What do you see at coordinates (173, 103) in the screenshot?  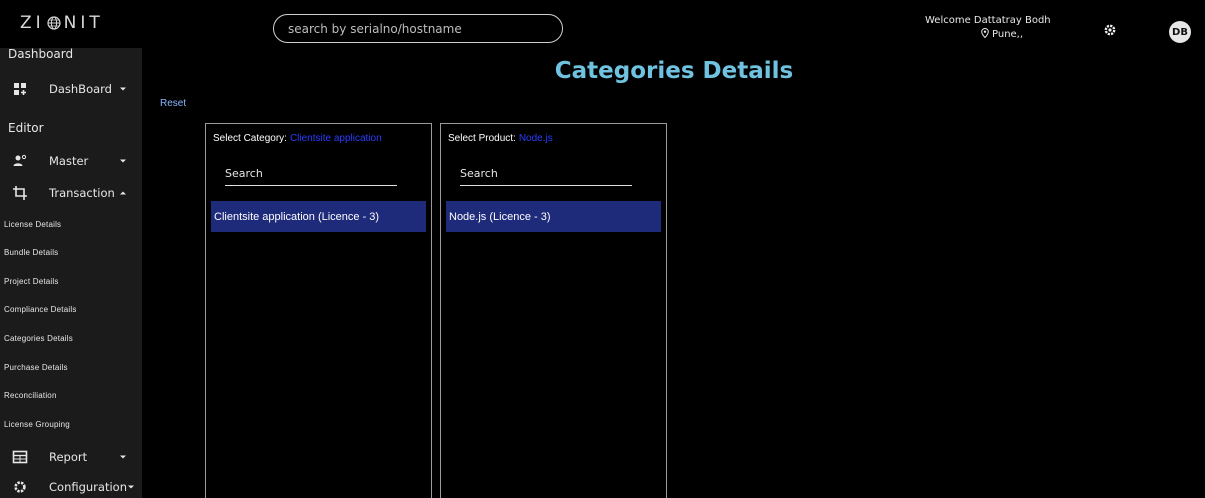 I see `reset-button: Reset` at bounding box center [173, 103].